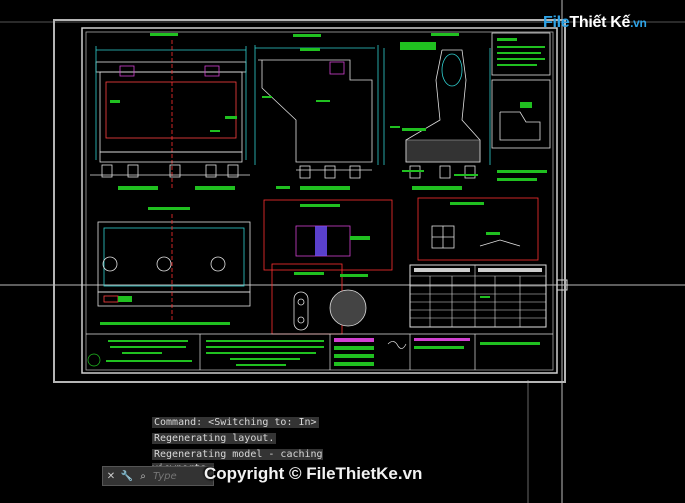 The height and width of the screenshot is (503, 685). I want to click on title-block, so click(319, 351).